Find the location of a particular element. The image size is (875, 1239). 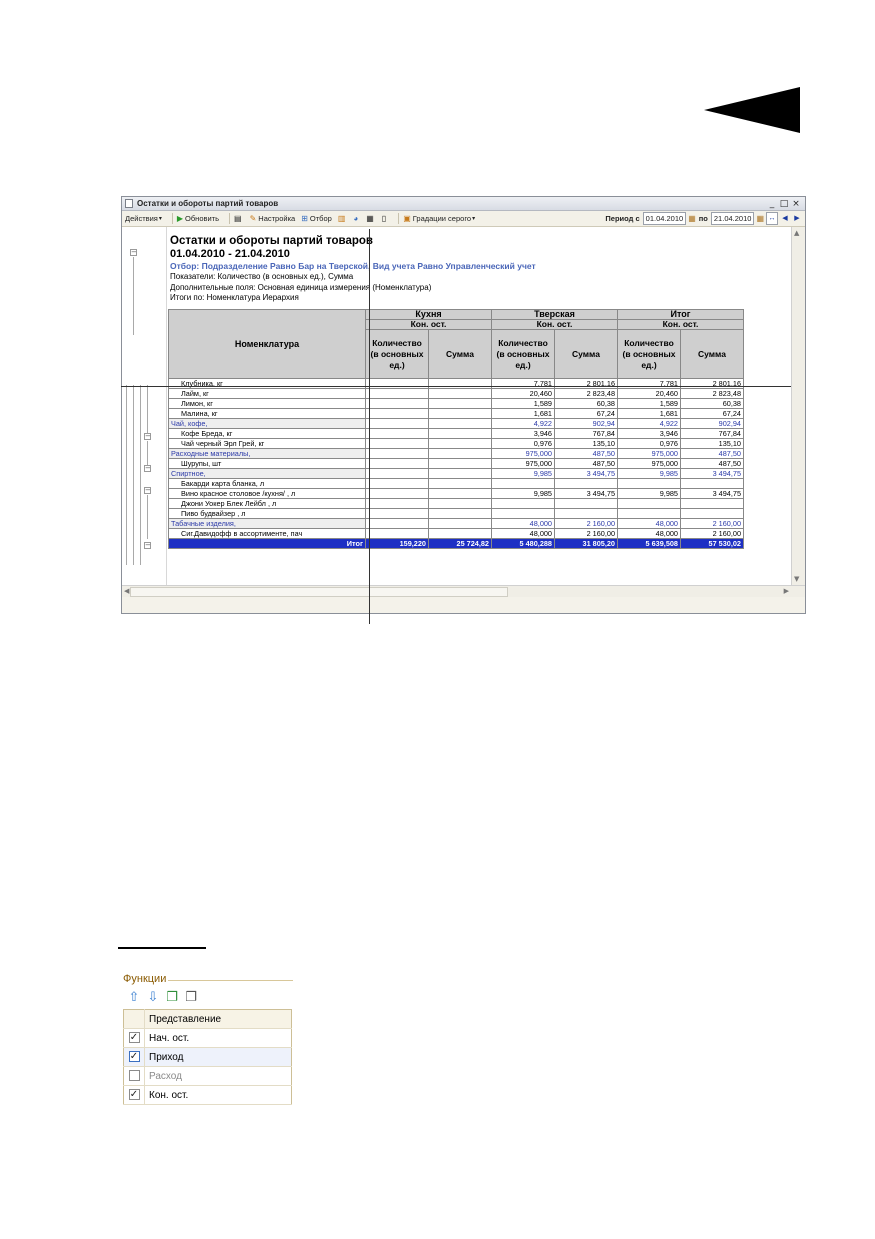

table-row: Малина, кг 1,681 67,24 1,681 67,24 is located at coordinates (456, 413).